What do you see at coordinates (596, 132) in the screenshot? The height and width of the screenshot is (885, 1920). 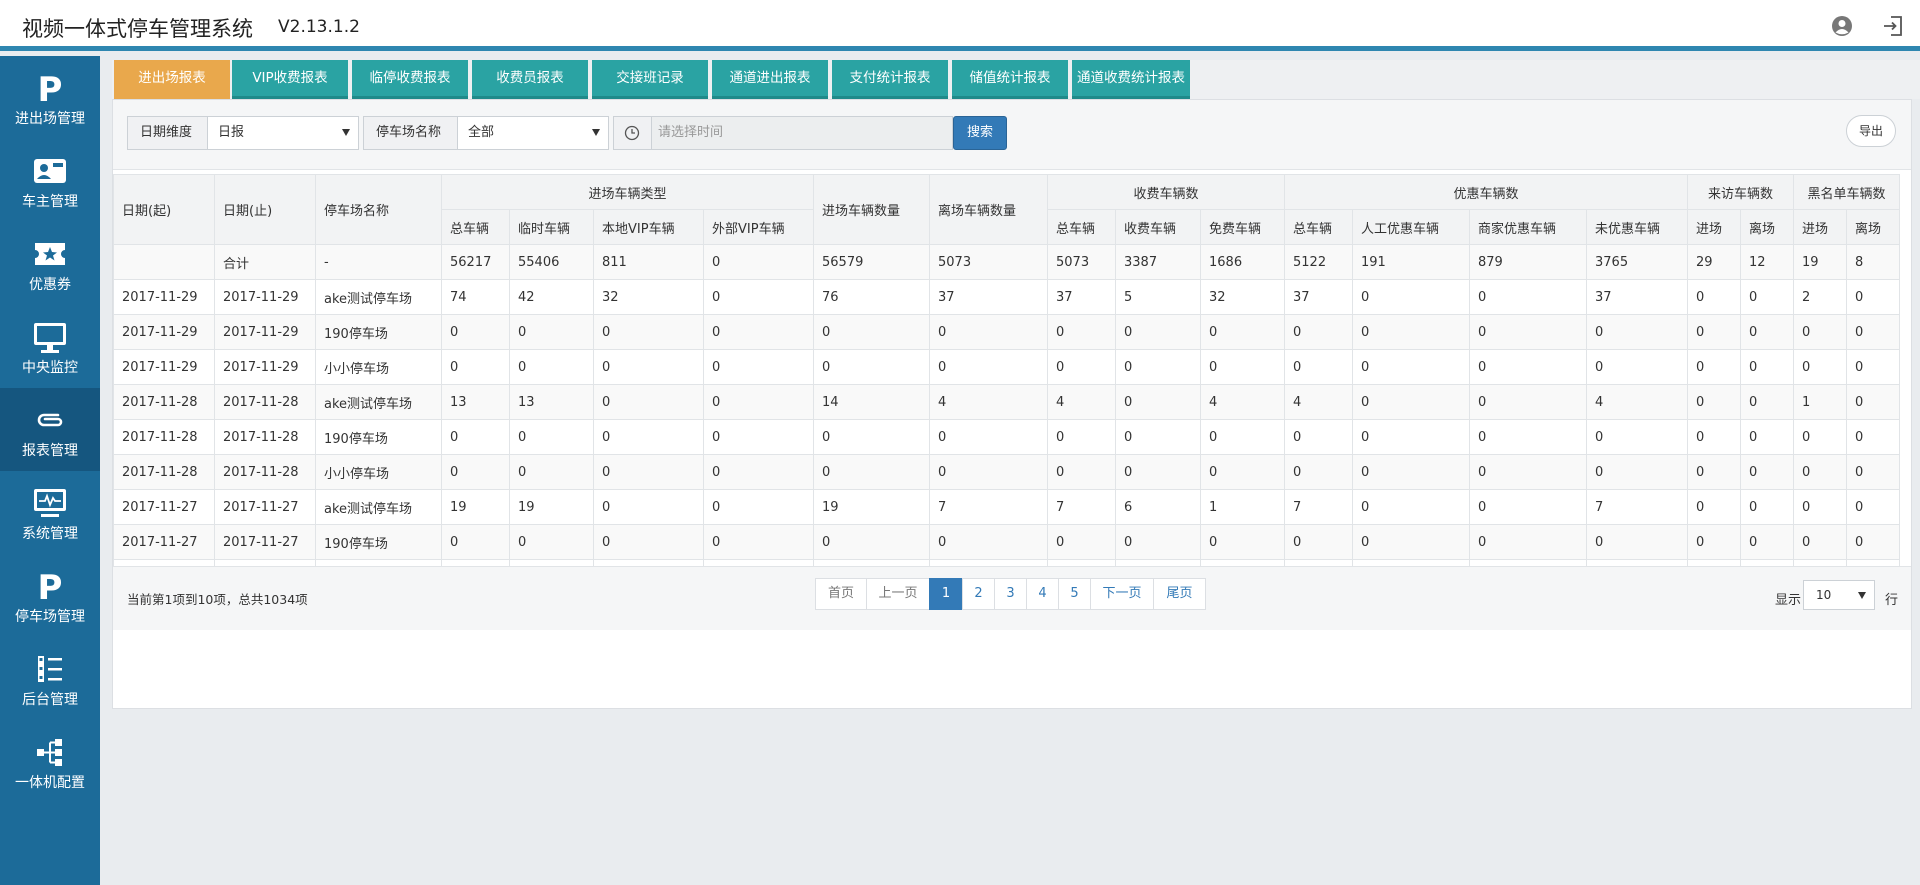 I see `chevron-down-icon` at bounding box center [596, 132].